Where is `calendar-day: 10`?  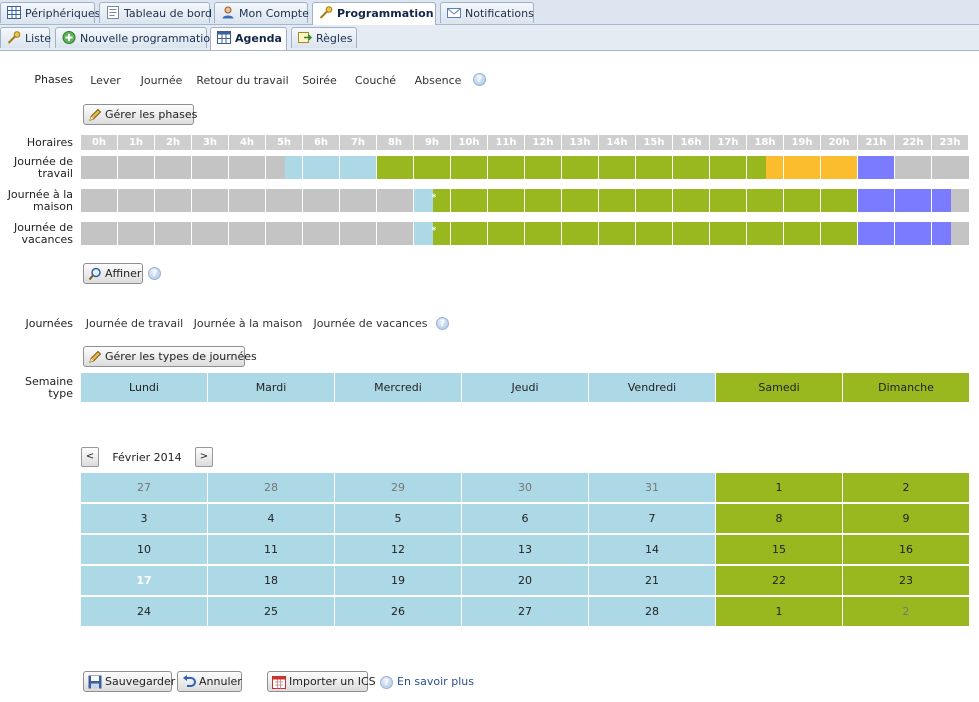 calendar-day: 10 is located at coordinates (144, 550).